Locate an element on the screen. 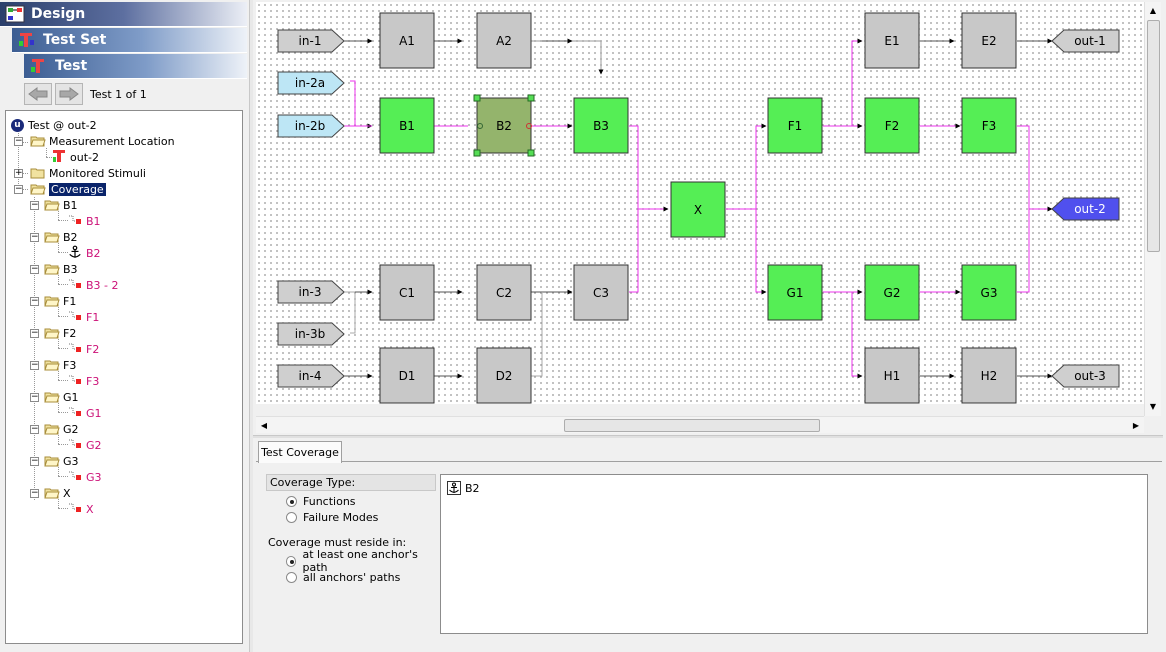  design-header: Design is located at coordinates (123, 14).